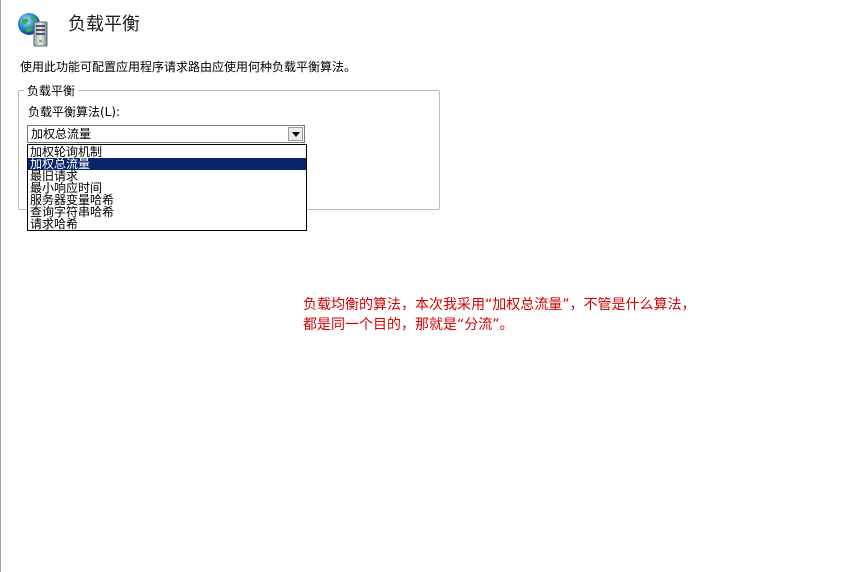 The height and width of the screenshot is (572, 859). Describe the element at coordinates (61, 134) in the screenshot. I see `algorithm-select-value: 加权总流量` at that location.